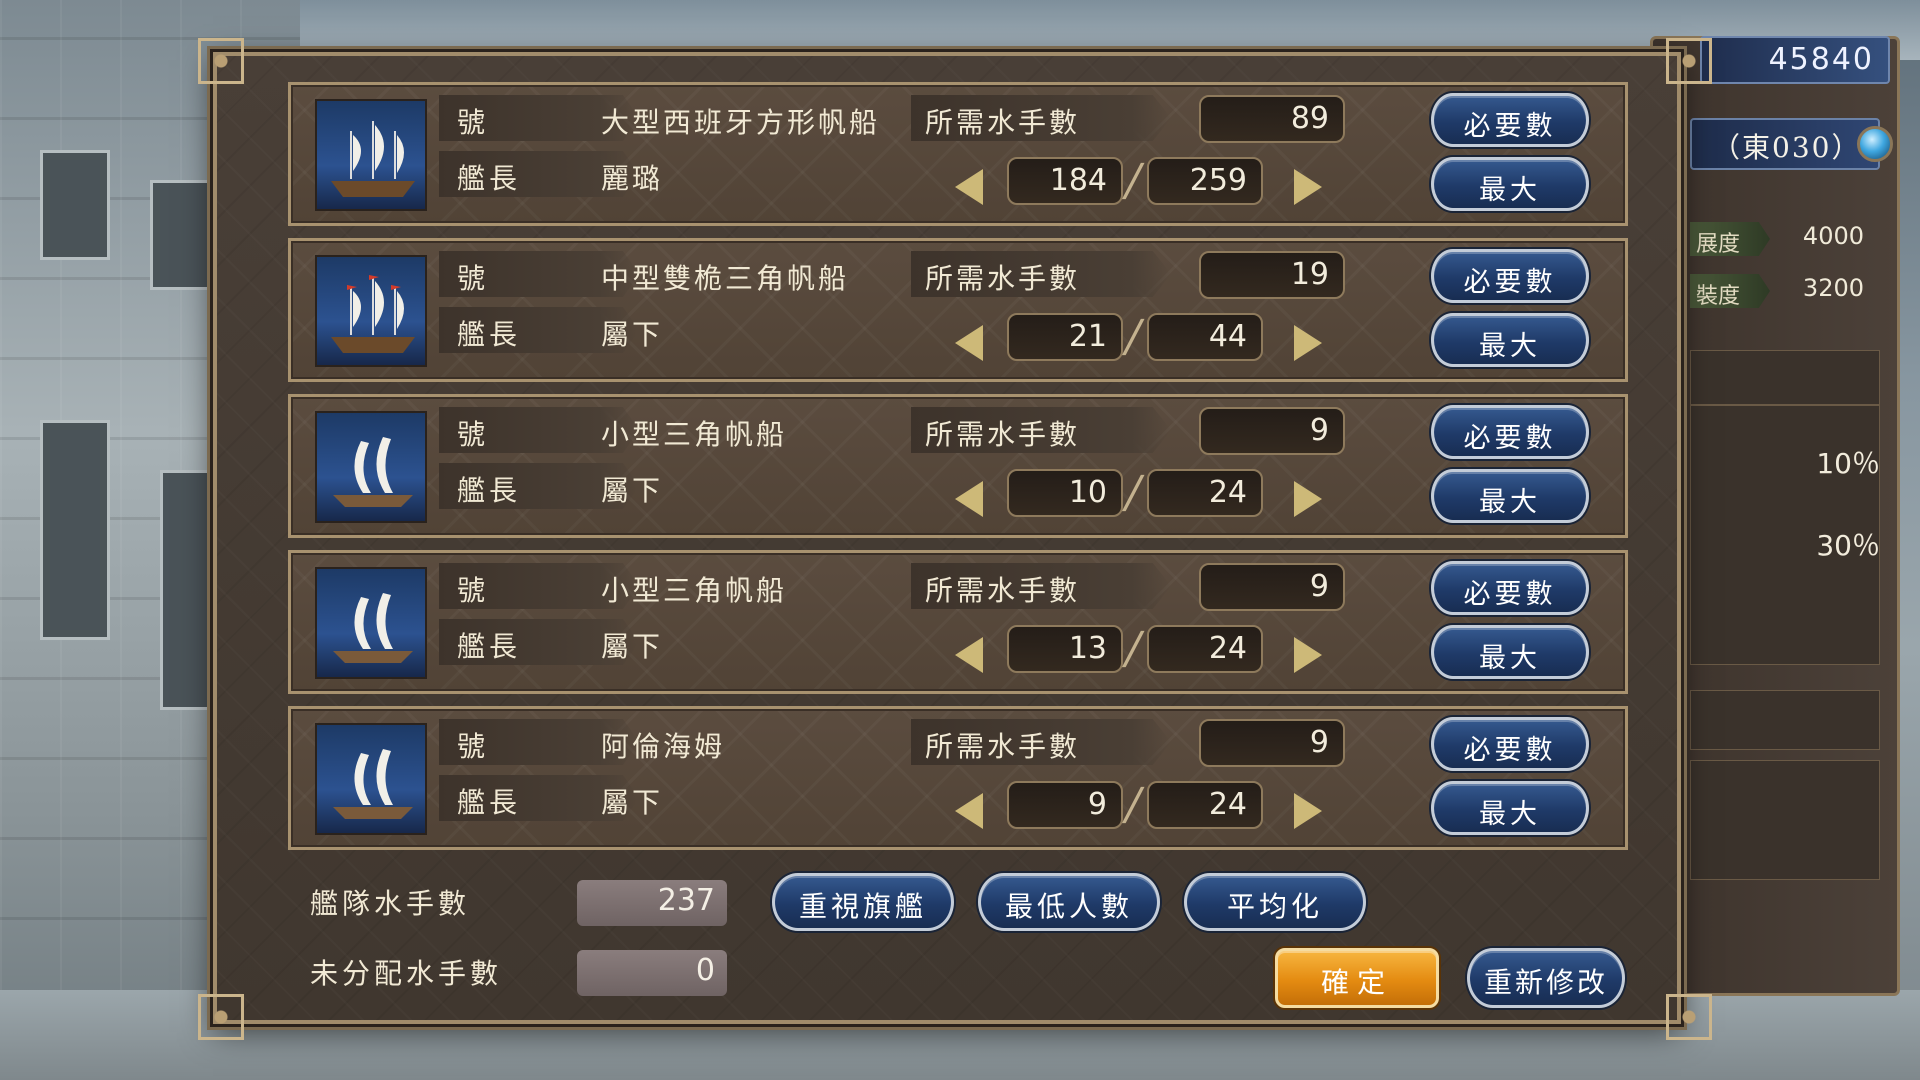 This screenshot has width=1920, height=1080. What do you see at coordinates (1065, 649) in the screenshot?
I see `crew-current-value: 13` at bounding box center [1065, 649].